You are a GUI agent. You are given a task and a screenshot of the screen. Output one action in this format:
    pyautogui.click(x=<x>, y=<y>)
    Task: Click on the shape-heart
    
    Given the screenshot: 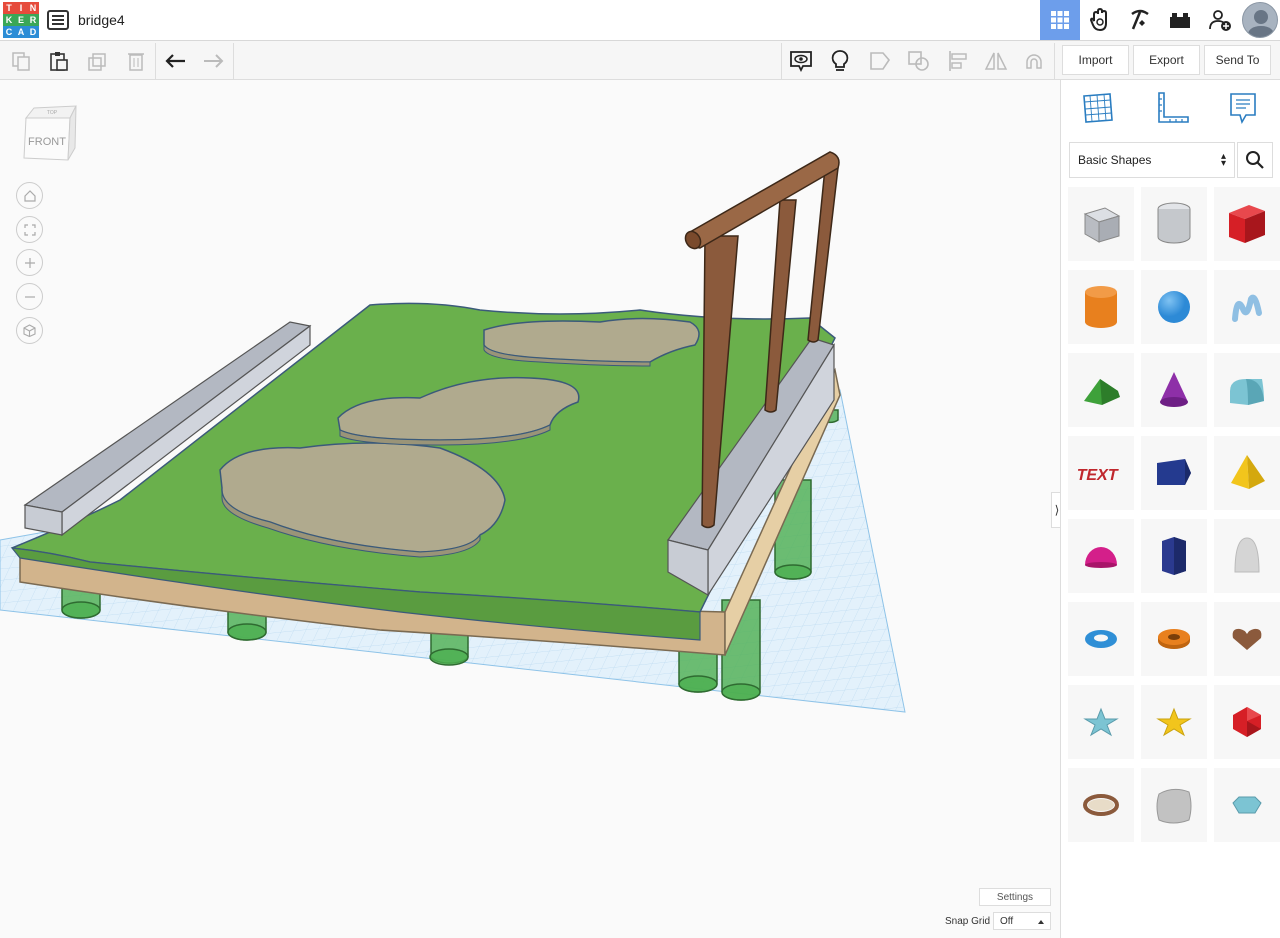 What is the action you would take?
    pyautogui.click(x=1247, y=639)
    